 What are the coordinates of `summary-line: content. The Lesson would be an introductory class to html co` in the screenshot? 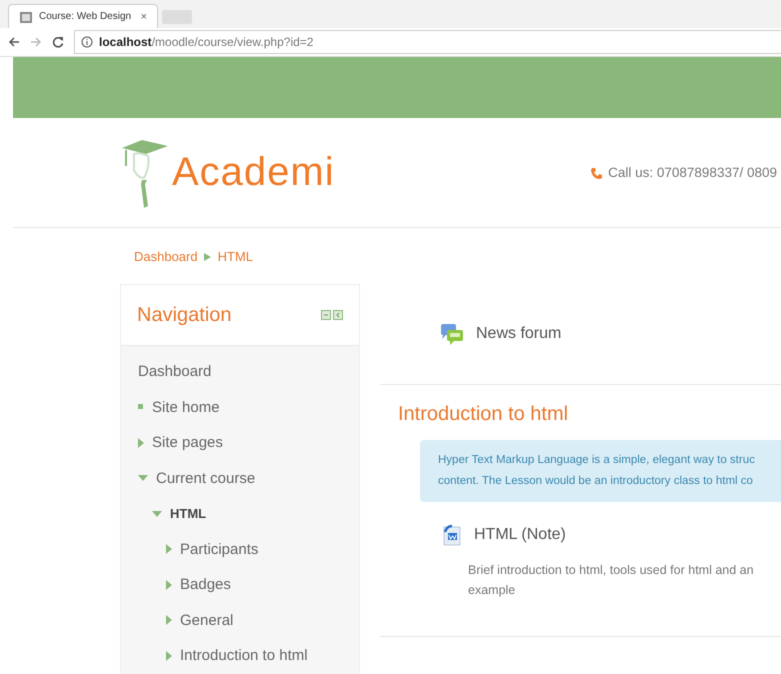 It's located at (595, 481).